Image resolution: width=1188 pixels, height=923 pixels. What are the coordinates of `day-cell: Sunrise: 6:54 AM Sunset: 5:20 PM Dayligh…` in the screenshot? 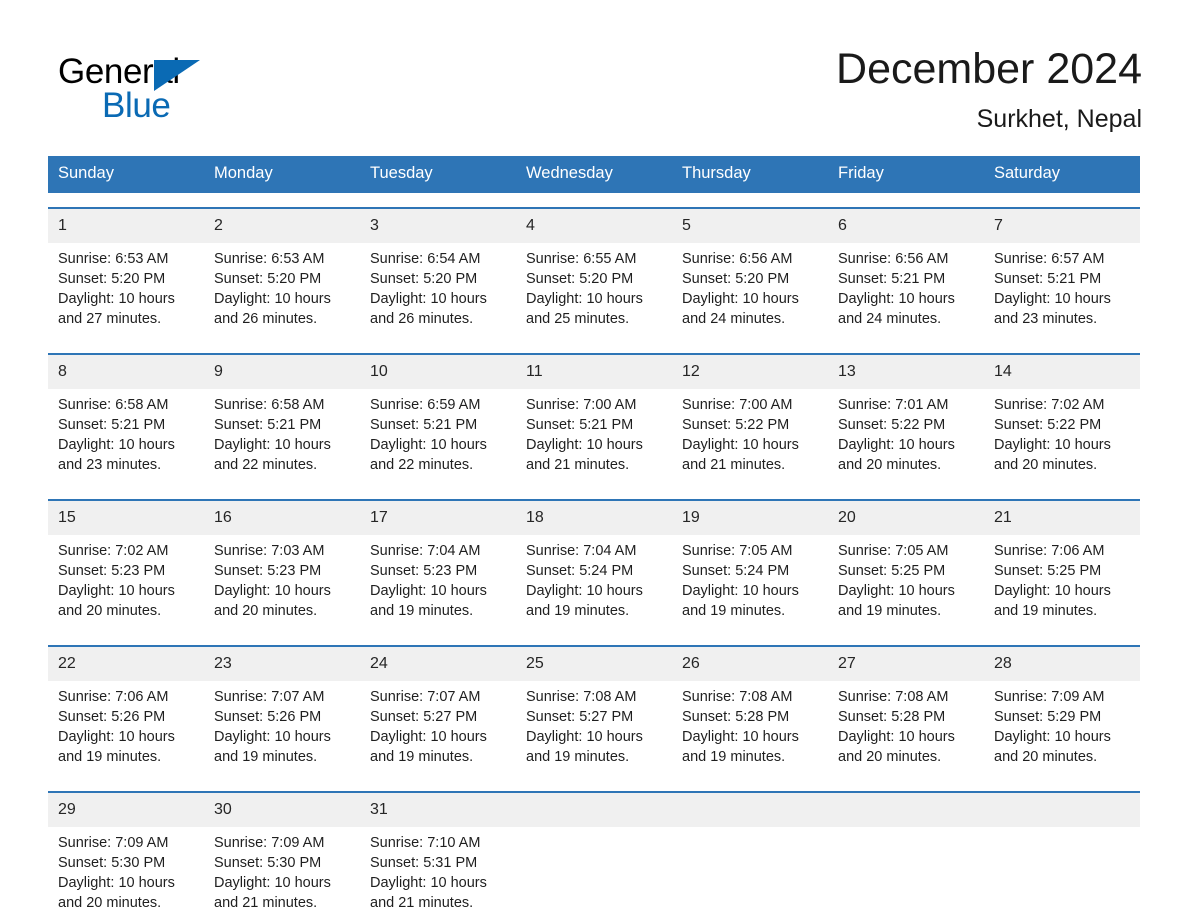 It's located at (438, 291).